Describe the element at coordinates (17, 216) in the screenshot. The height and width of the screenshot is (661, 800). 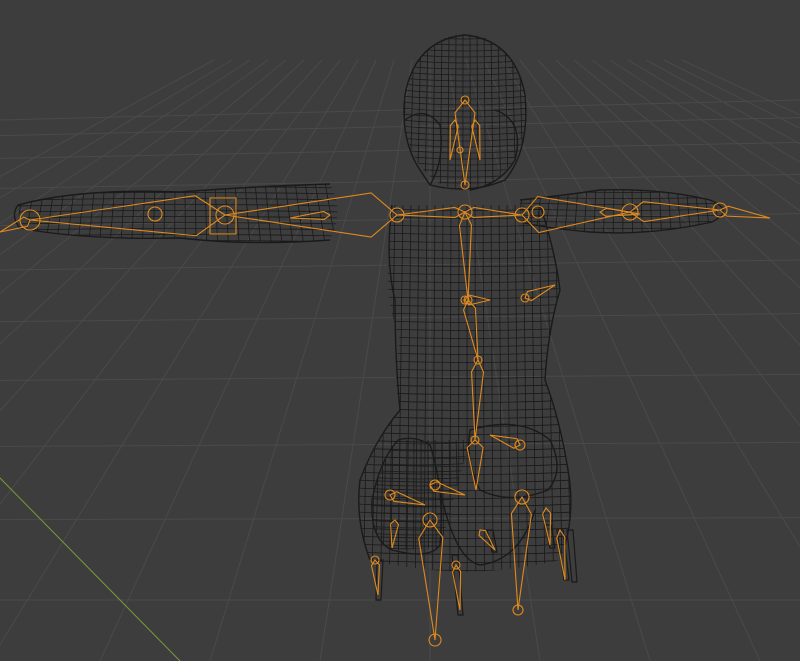
I see `left-hand` at that location.